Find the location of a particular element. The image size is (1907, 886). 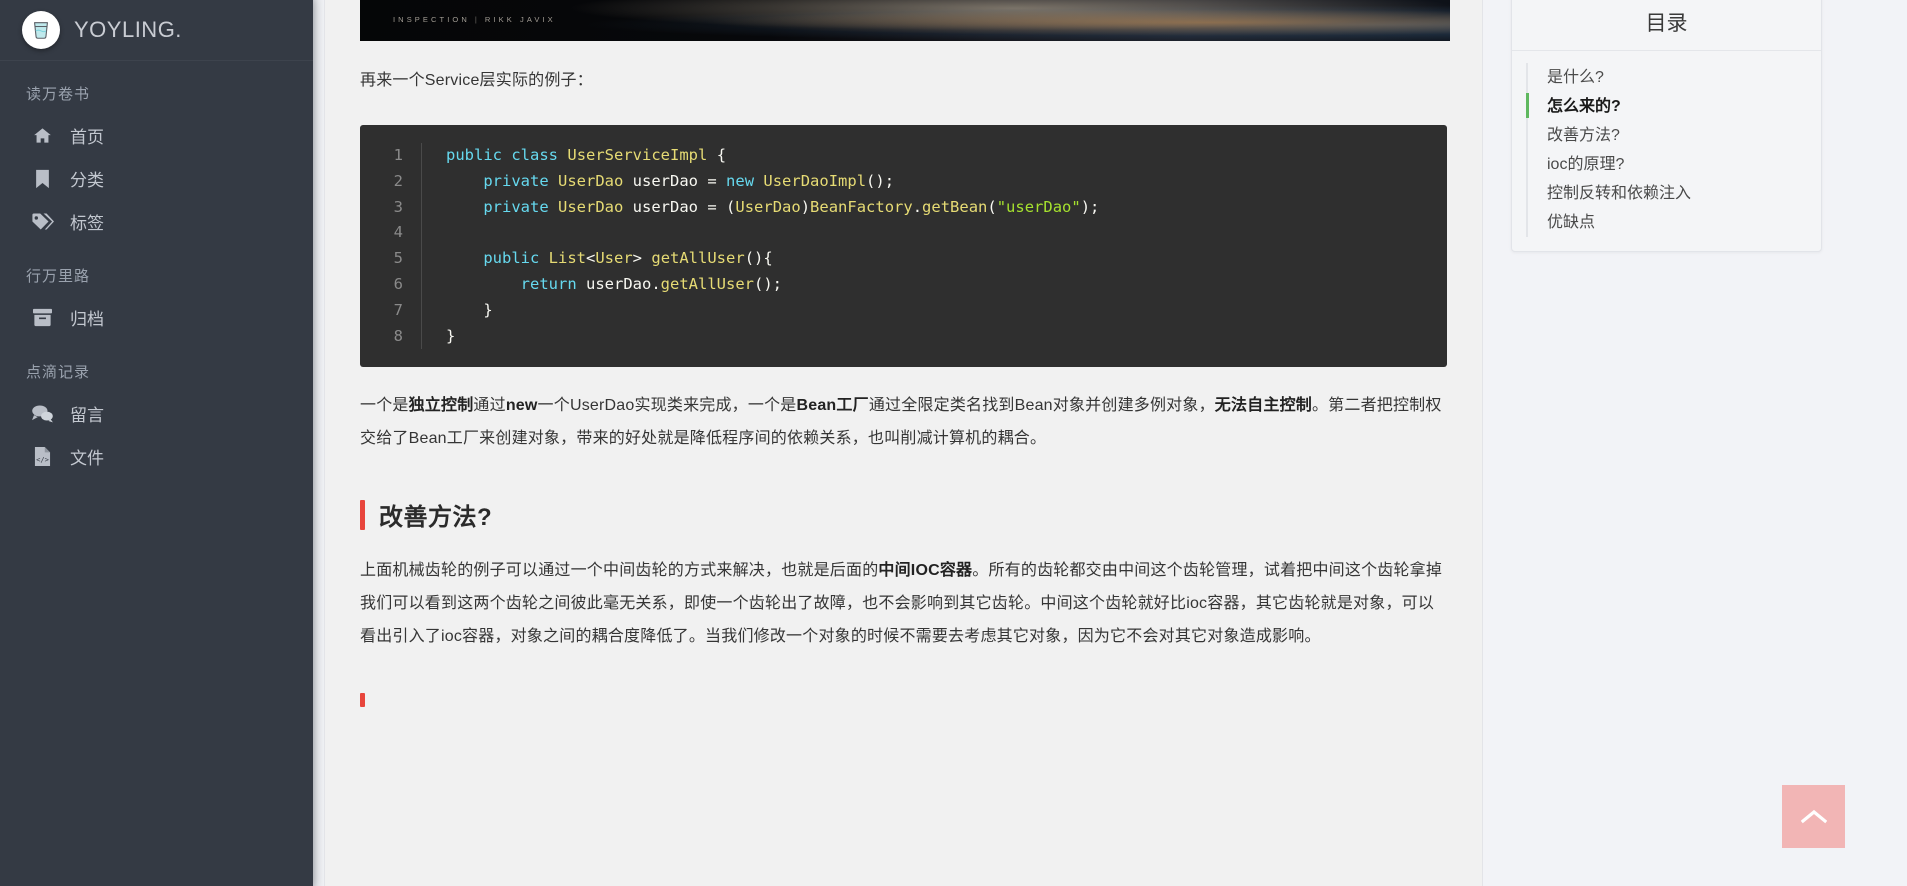

toc-item-2: 改善方法? is located at coordinates (1666, 135).